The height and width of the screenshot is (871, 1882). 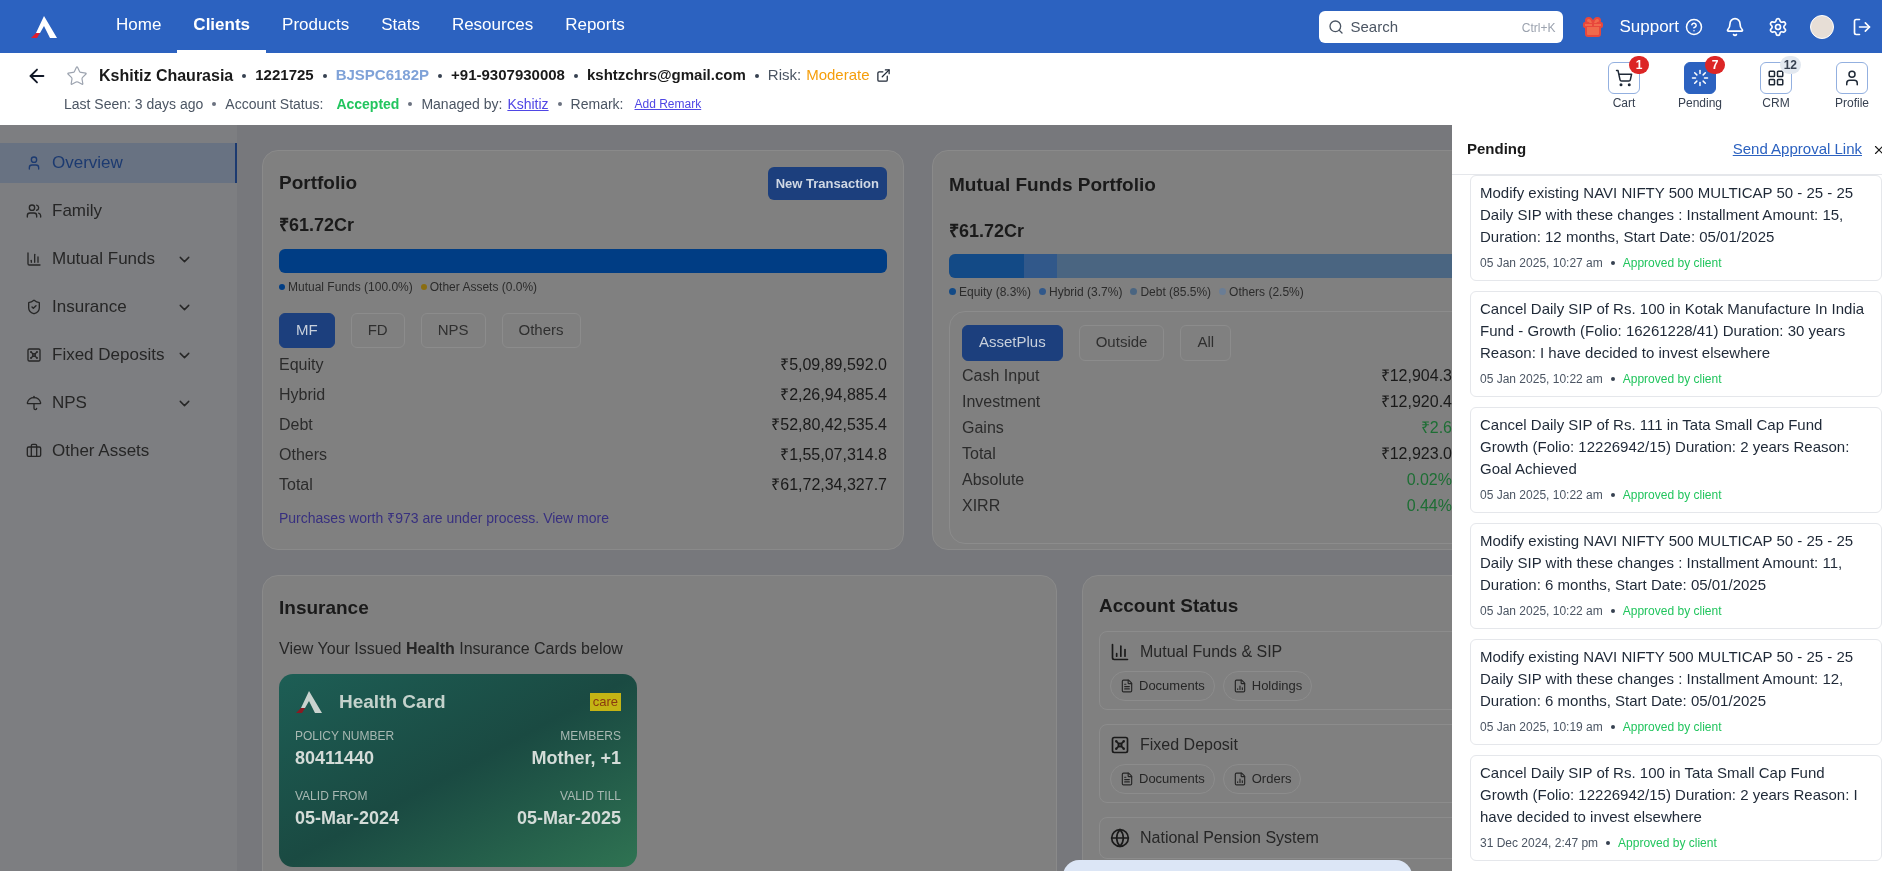 What do you see at coordinates (1694, 26) in the screenshot?
I see `help-icon` at bounding box center [1694, 26].